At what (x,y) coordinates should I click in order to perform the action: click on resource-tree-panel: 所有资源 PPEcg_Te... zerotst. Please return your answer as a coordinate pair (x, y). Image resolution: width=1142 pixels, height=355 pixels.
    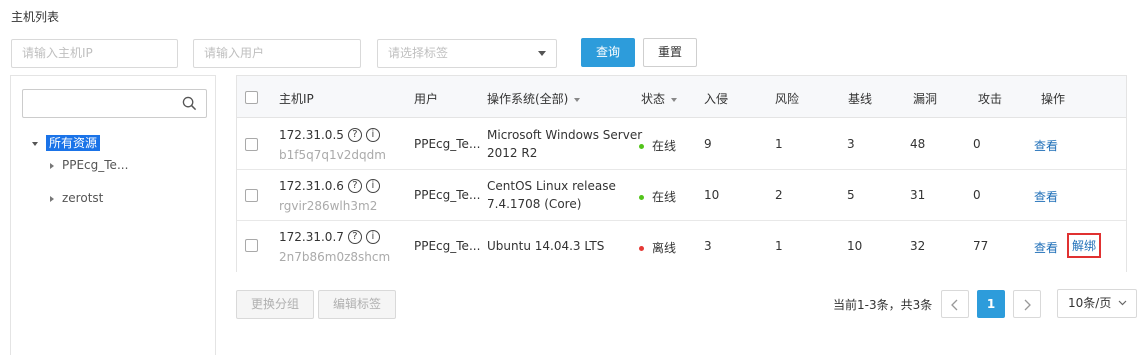
    Looking at the image, I should click on (113, 215).